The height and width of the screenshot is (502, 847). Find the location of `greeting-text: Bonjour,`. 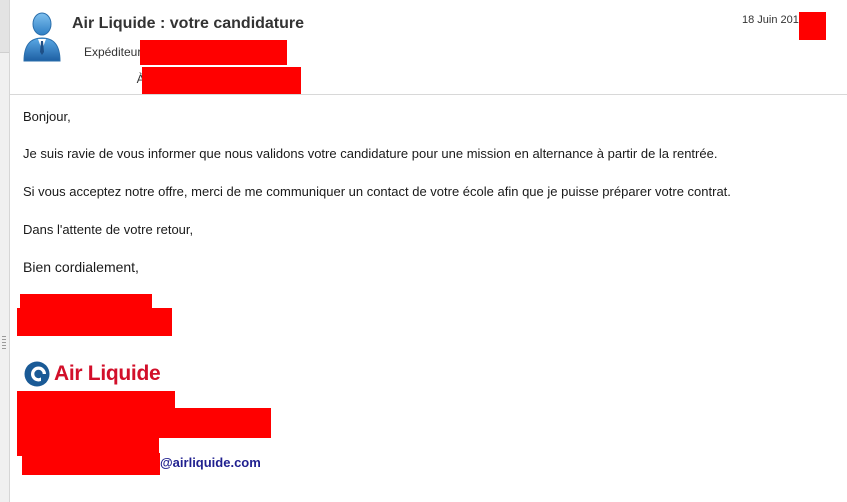

greeting-text: Bonjour, is located at coordinates (47, 116).